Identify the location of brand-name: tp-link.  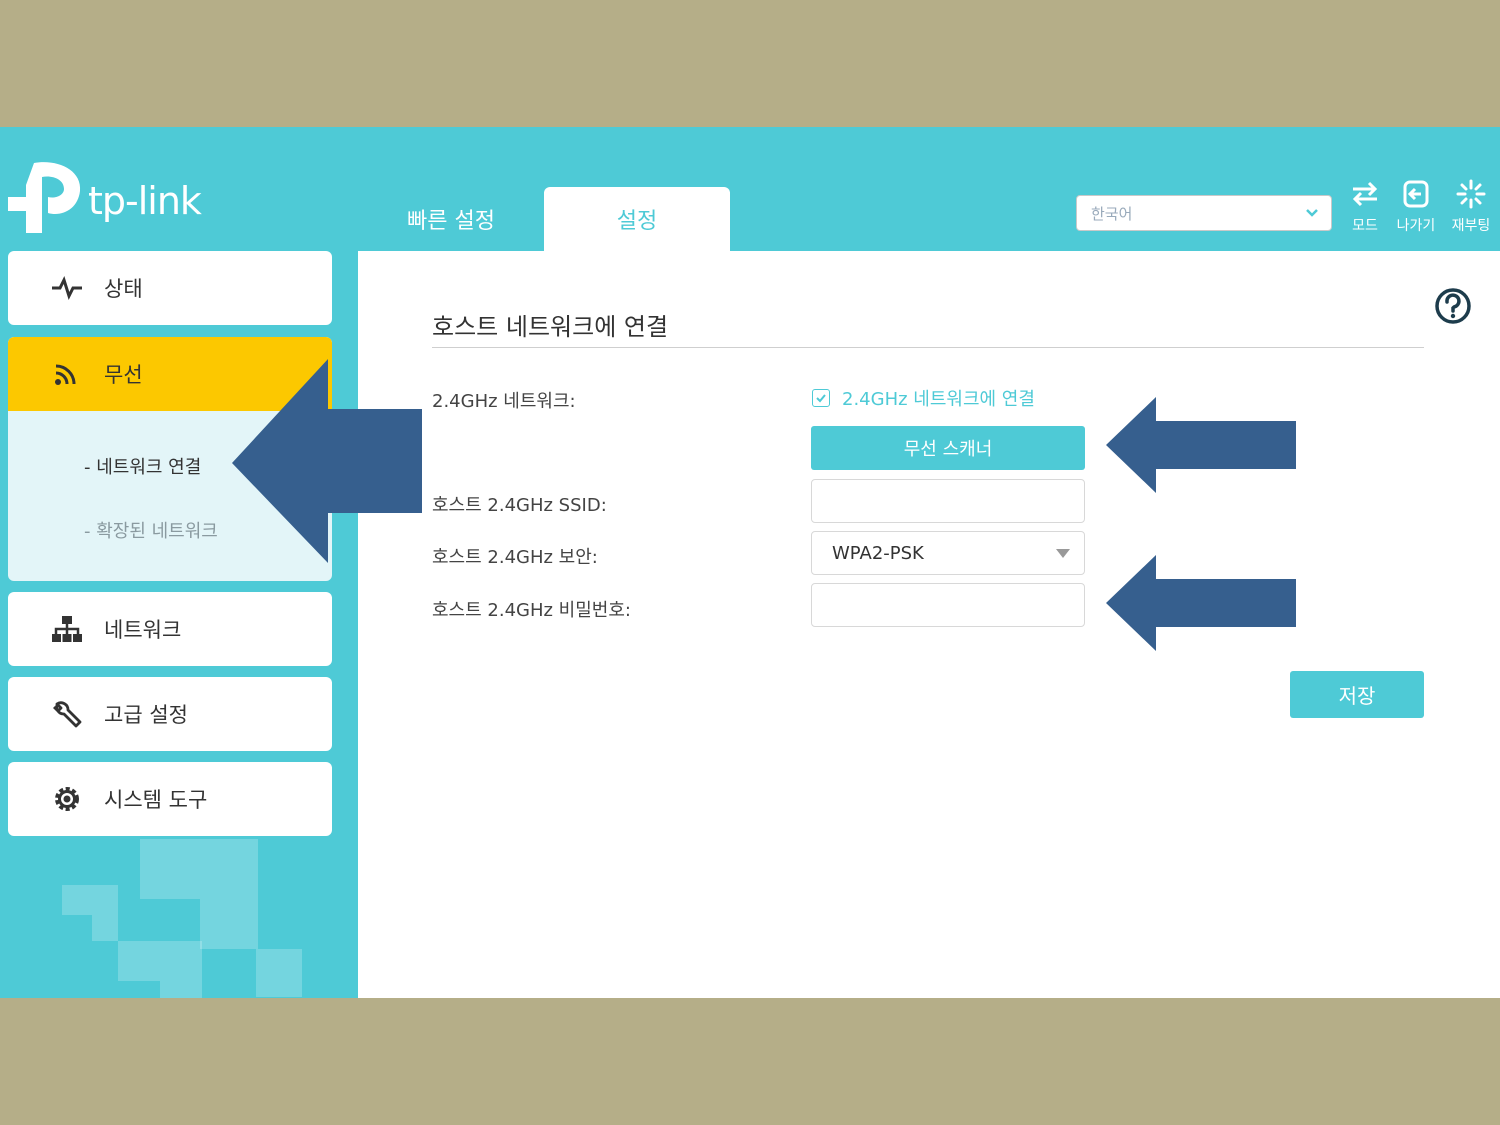
(145, 201).